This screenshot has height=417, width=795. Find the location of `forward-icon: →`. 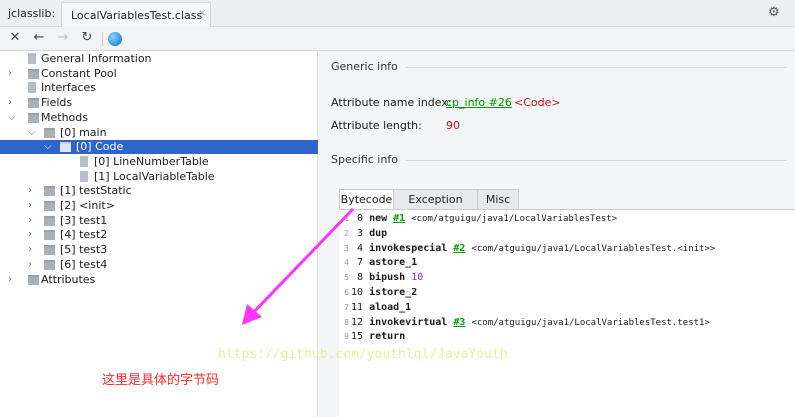

forward-icon: → is located at coordinates (63, 38).